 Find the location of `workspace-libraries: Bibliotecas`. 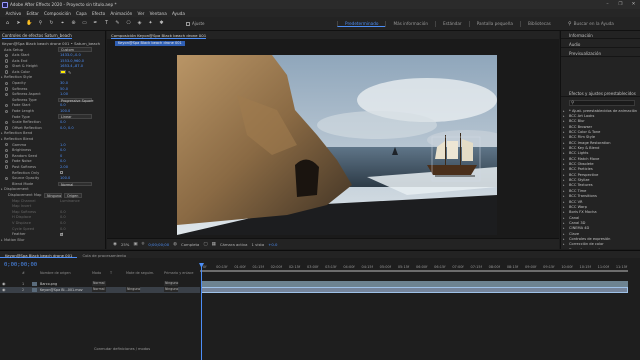

workspace-libraries: Bibliotecas is located at coordinates (538, 24).